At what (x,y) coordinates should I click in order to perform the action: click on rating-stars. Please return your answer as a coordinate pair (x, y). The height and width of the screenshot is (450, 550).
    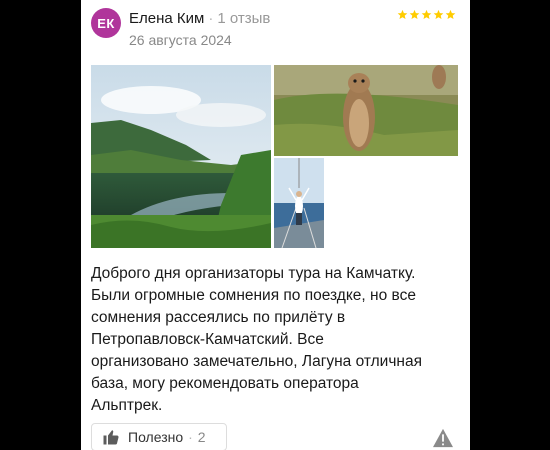
    Looking at the image, I should click on (426, 14).